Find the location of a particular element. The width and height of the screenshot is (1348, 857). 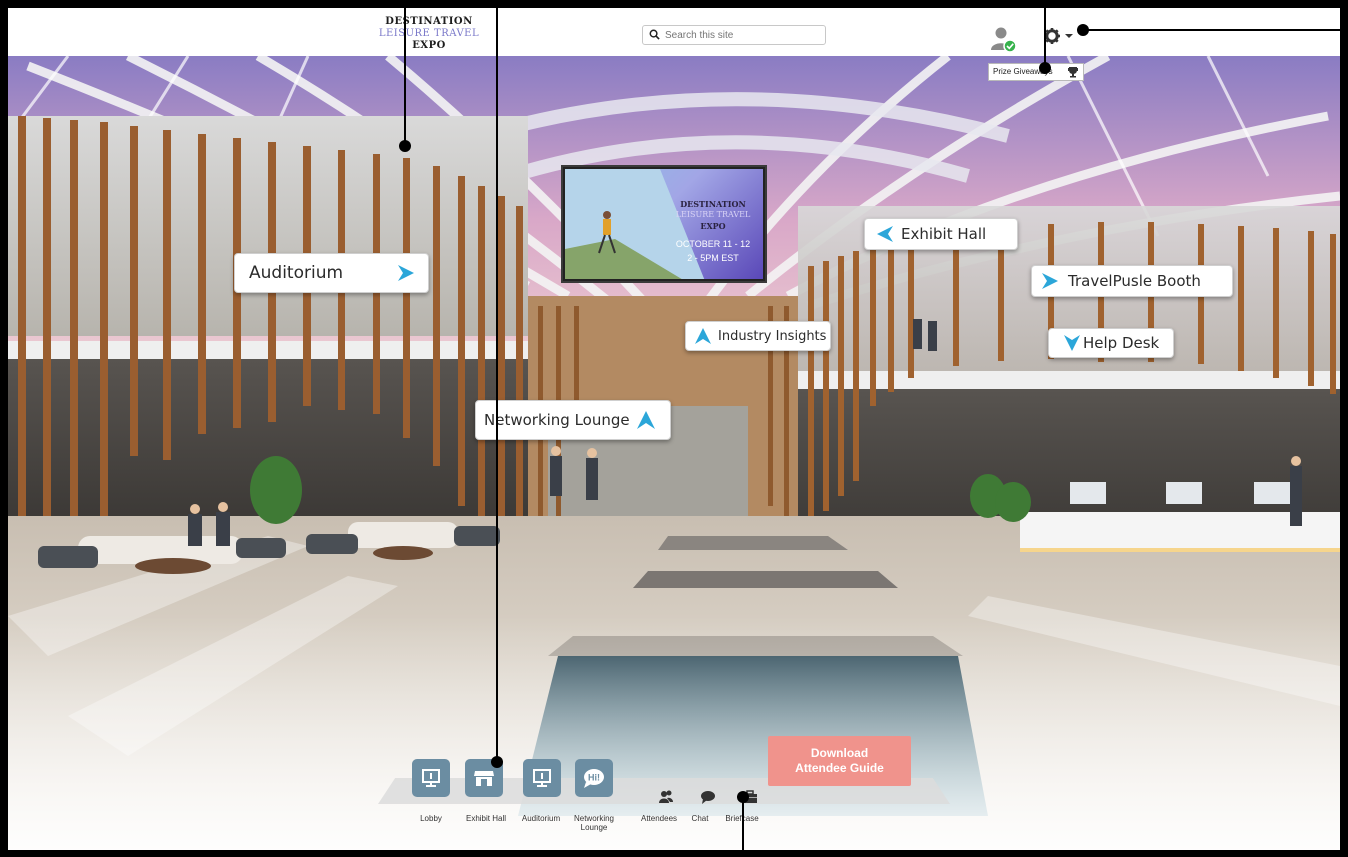

travelpulse-booth-sign: TravelPusle Booth is located at coordinates (1132, 281).